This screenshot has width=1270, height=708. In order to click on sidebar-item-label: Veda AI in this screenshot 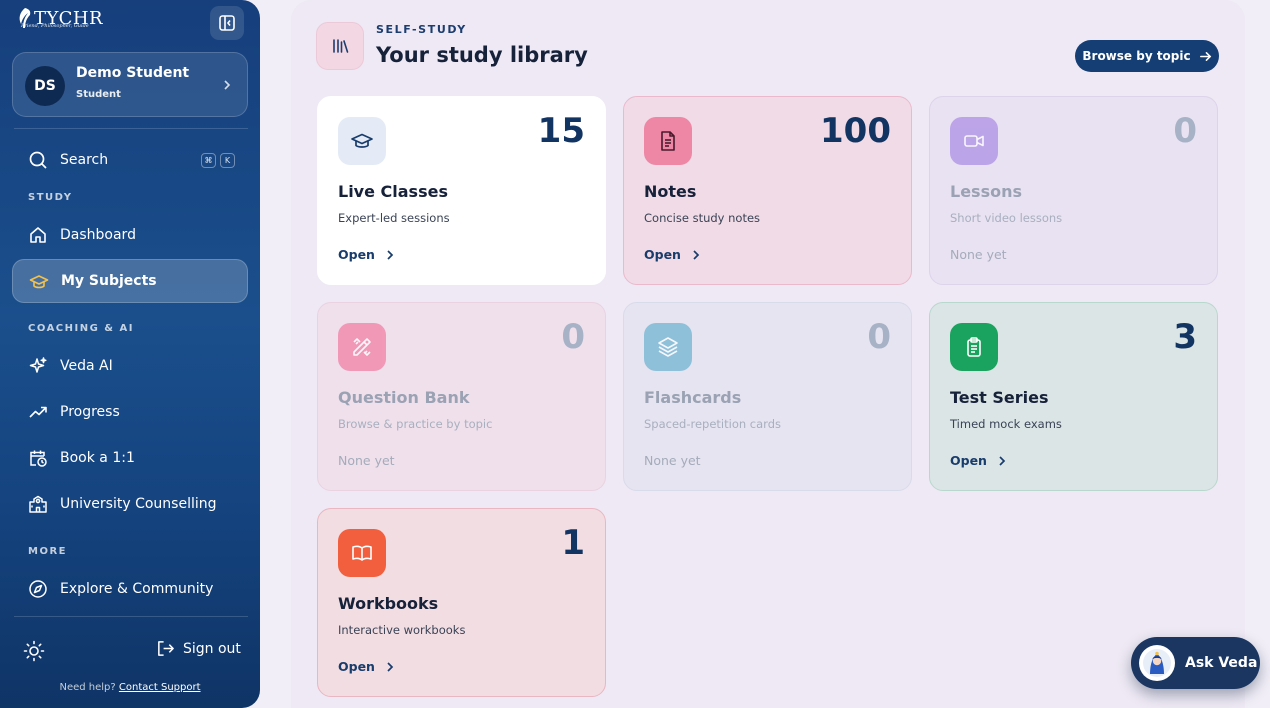, I will do `click(86, 366)`.